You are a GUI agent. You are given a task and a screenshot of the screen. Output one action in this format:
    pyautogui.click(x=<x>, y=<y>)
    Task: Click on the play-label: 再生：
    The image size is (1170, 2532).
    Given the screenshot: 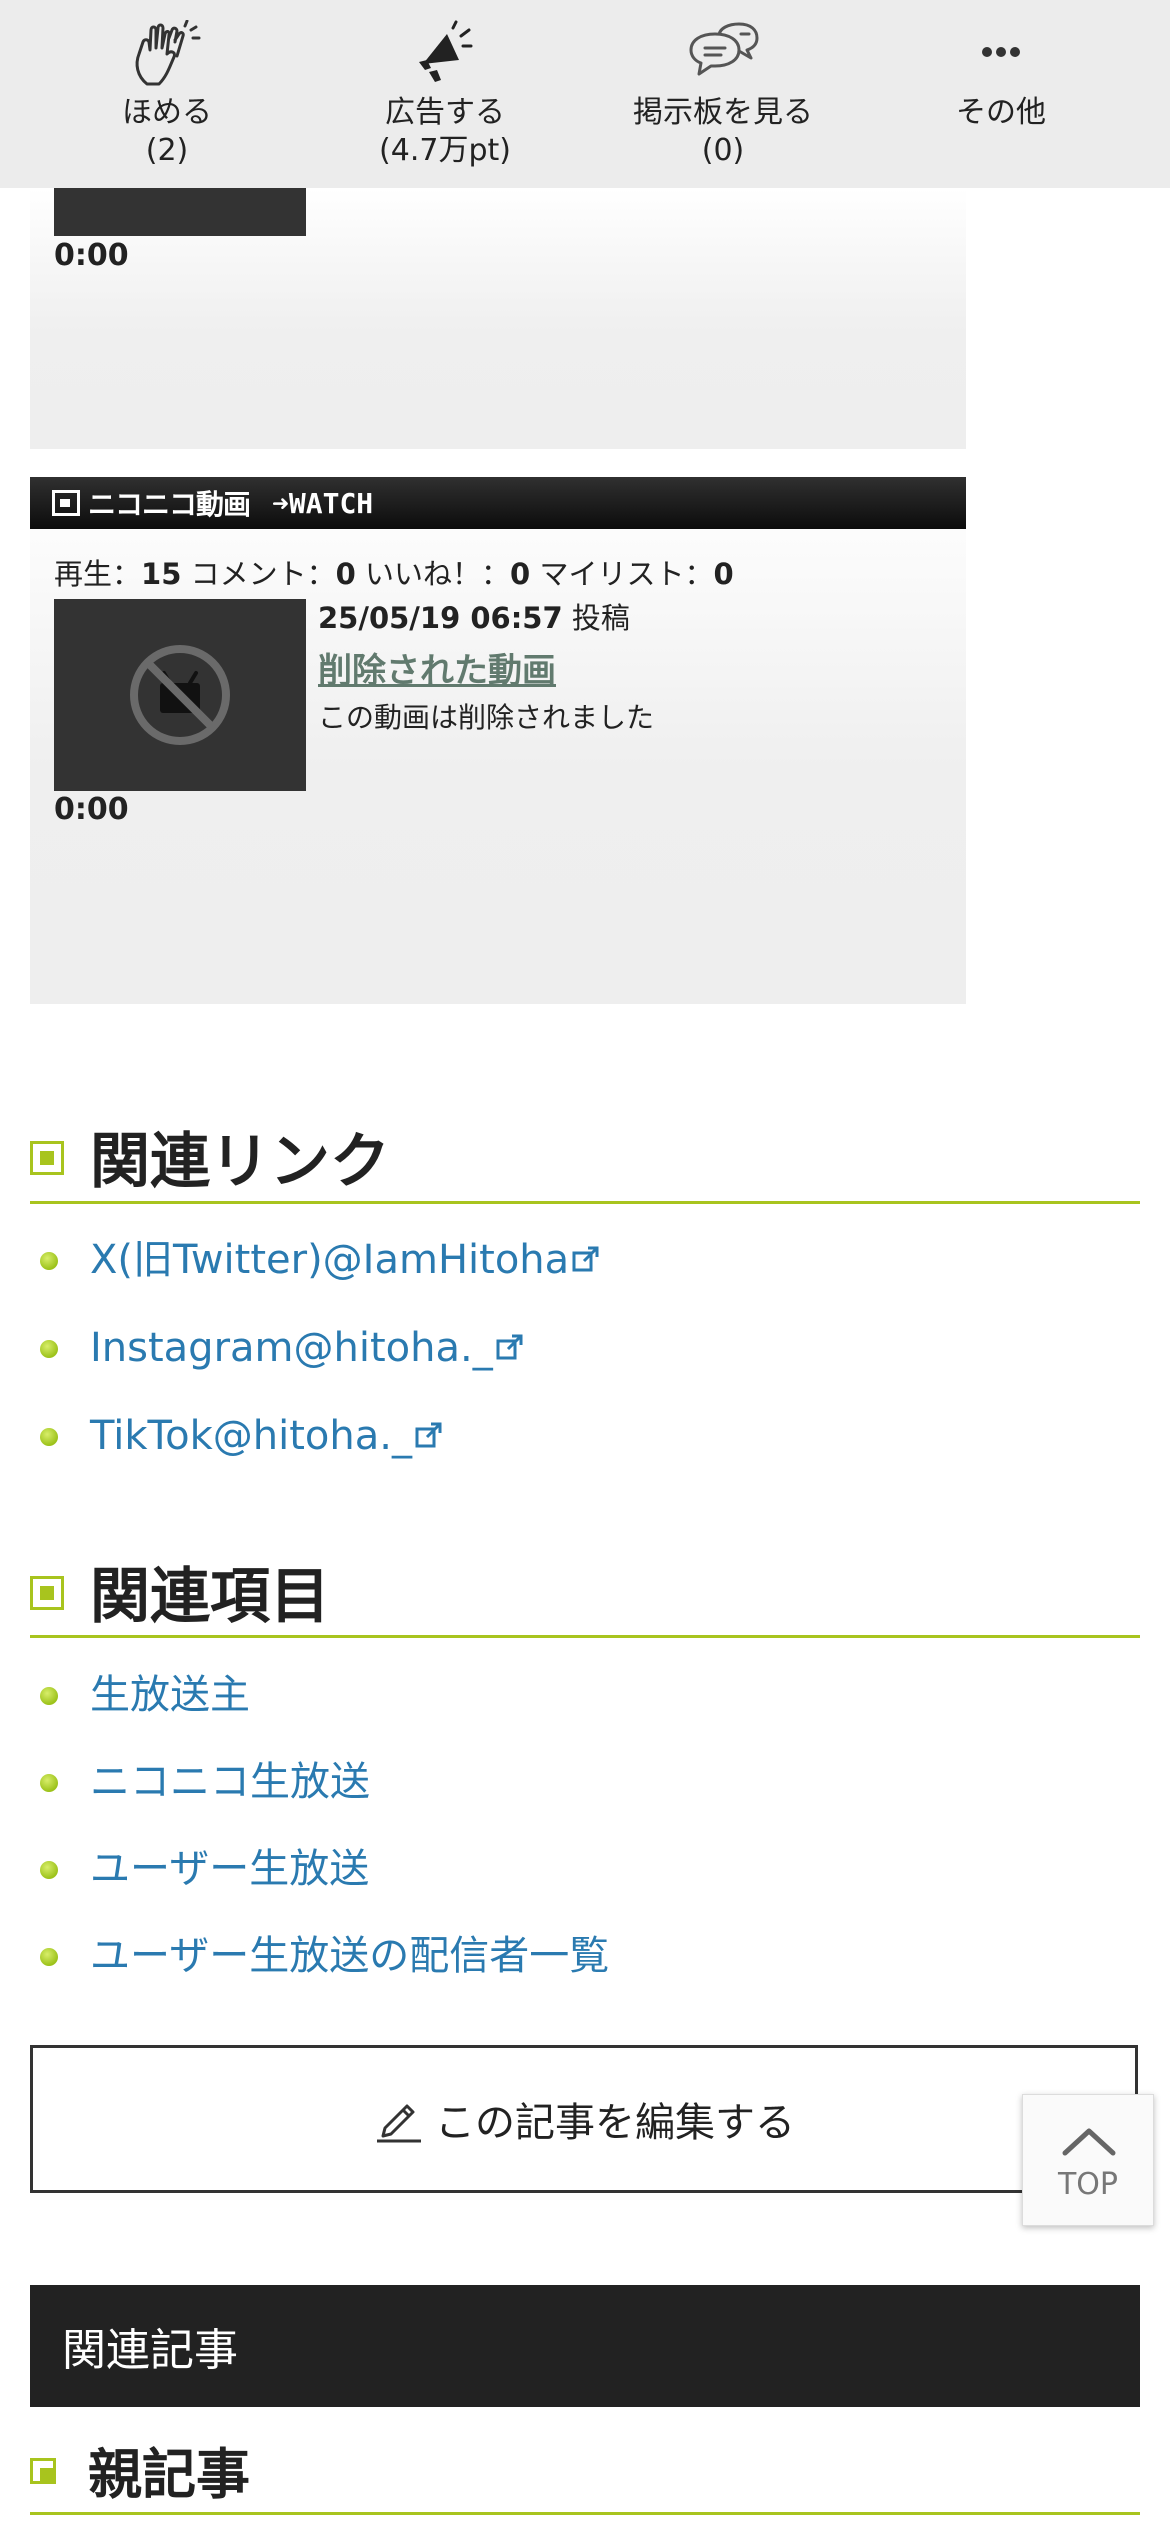 What is the action you would take?
    pyautogui.click(x=98, y=574)
    